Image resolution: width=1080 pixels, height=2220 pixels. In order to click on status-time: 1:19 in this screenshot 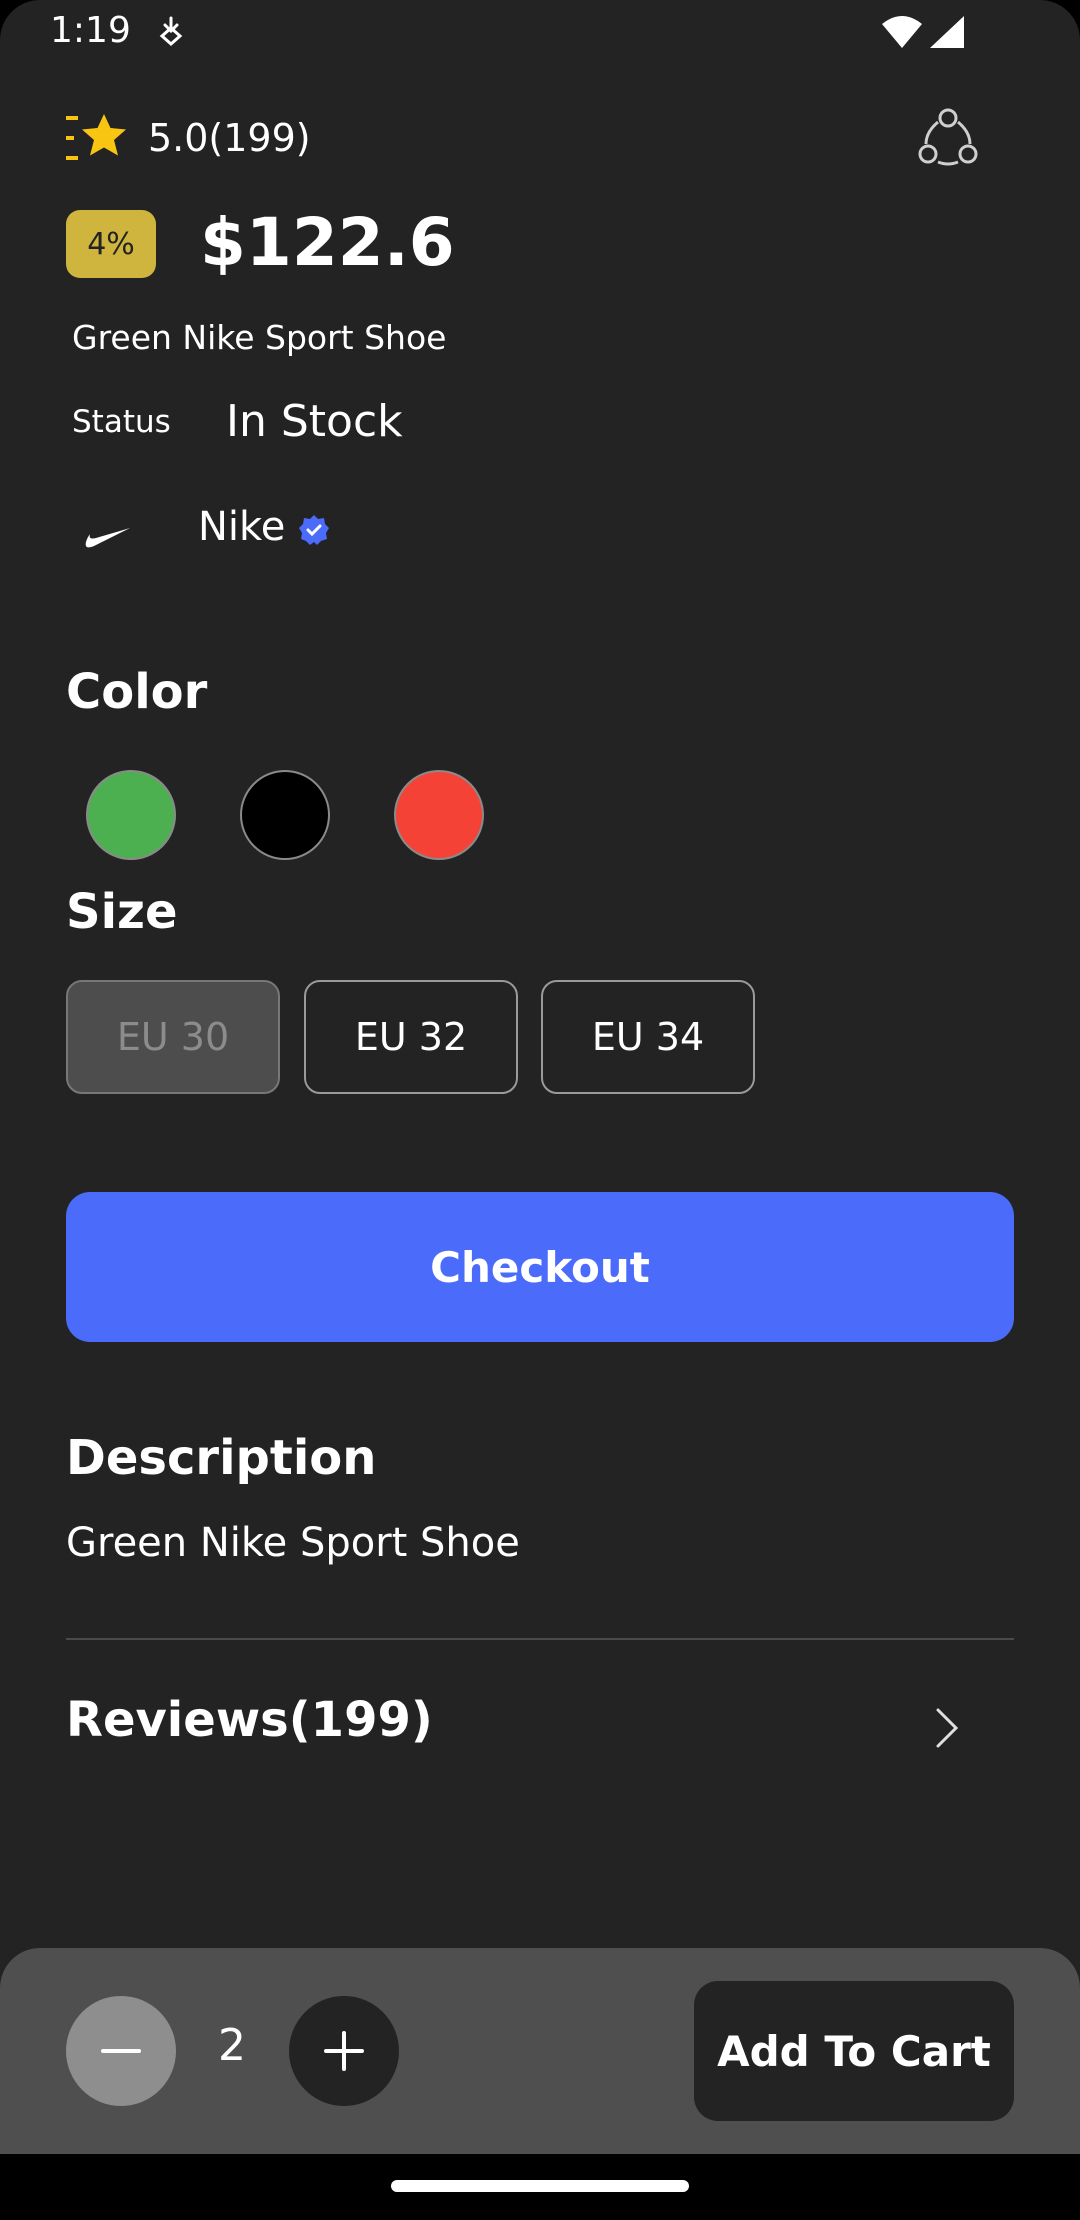, I will do `click(90, 30)`.